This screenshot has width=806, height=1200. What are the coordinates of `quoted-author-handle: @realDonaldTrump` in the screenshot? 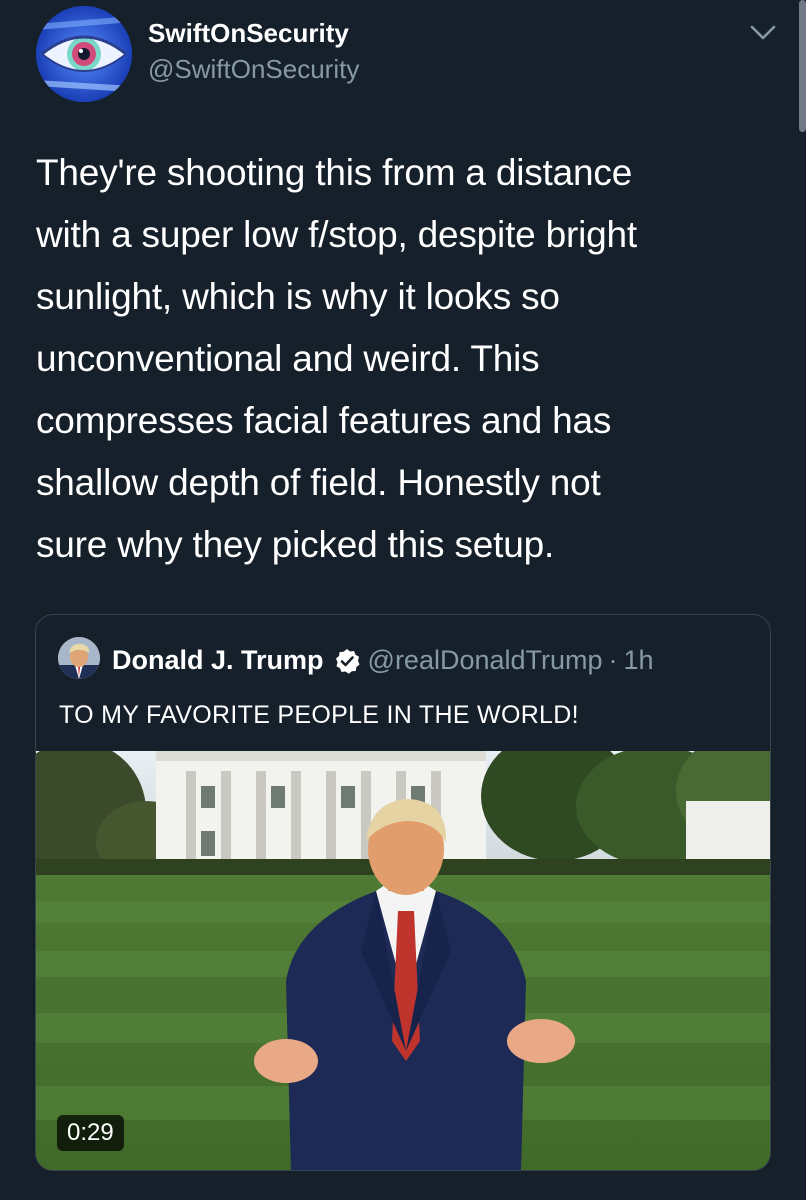 It's located at (485, 660).